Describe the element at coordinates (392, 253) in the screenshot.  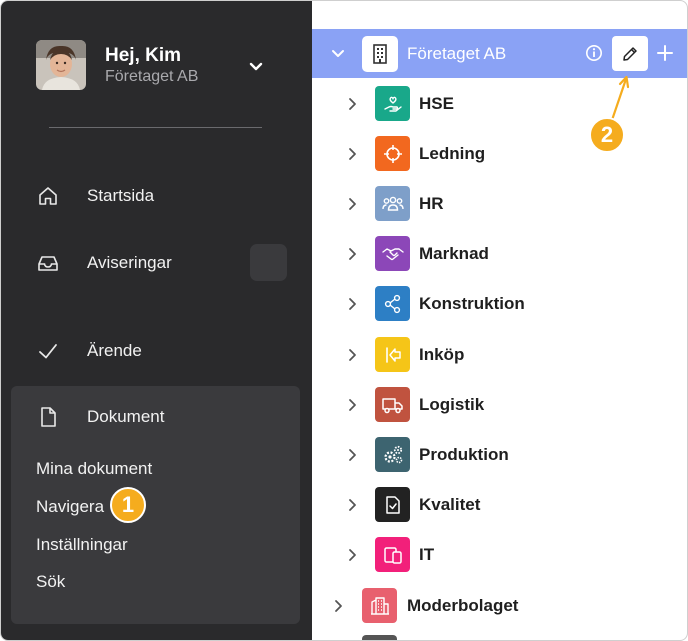
I see `handshake-icon` at that location.